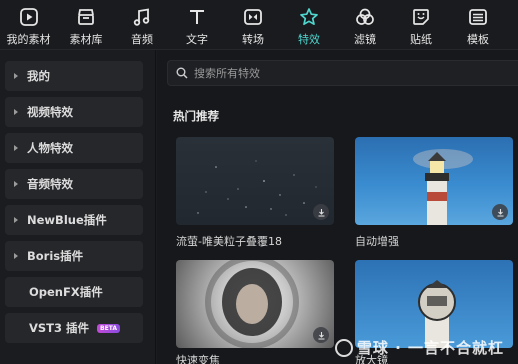 The image size is (518, 364). I want to click on sidebar-item-label: 我的, so click(38, 76).